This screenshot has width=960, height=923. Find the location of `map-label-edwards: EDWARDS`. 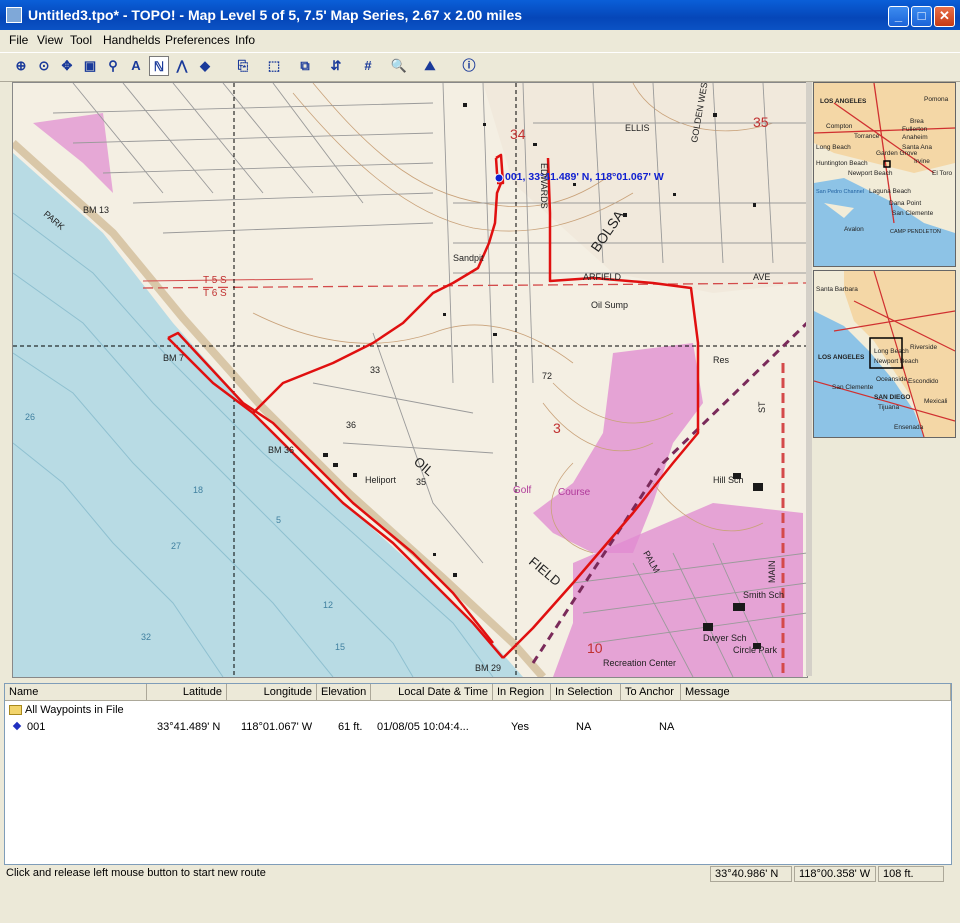

map-label-edwards: EDWARDS is located at coordinates (544, 186).